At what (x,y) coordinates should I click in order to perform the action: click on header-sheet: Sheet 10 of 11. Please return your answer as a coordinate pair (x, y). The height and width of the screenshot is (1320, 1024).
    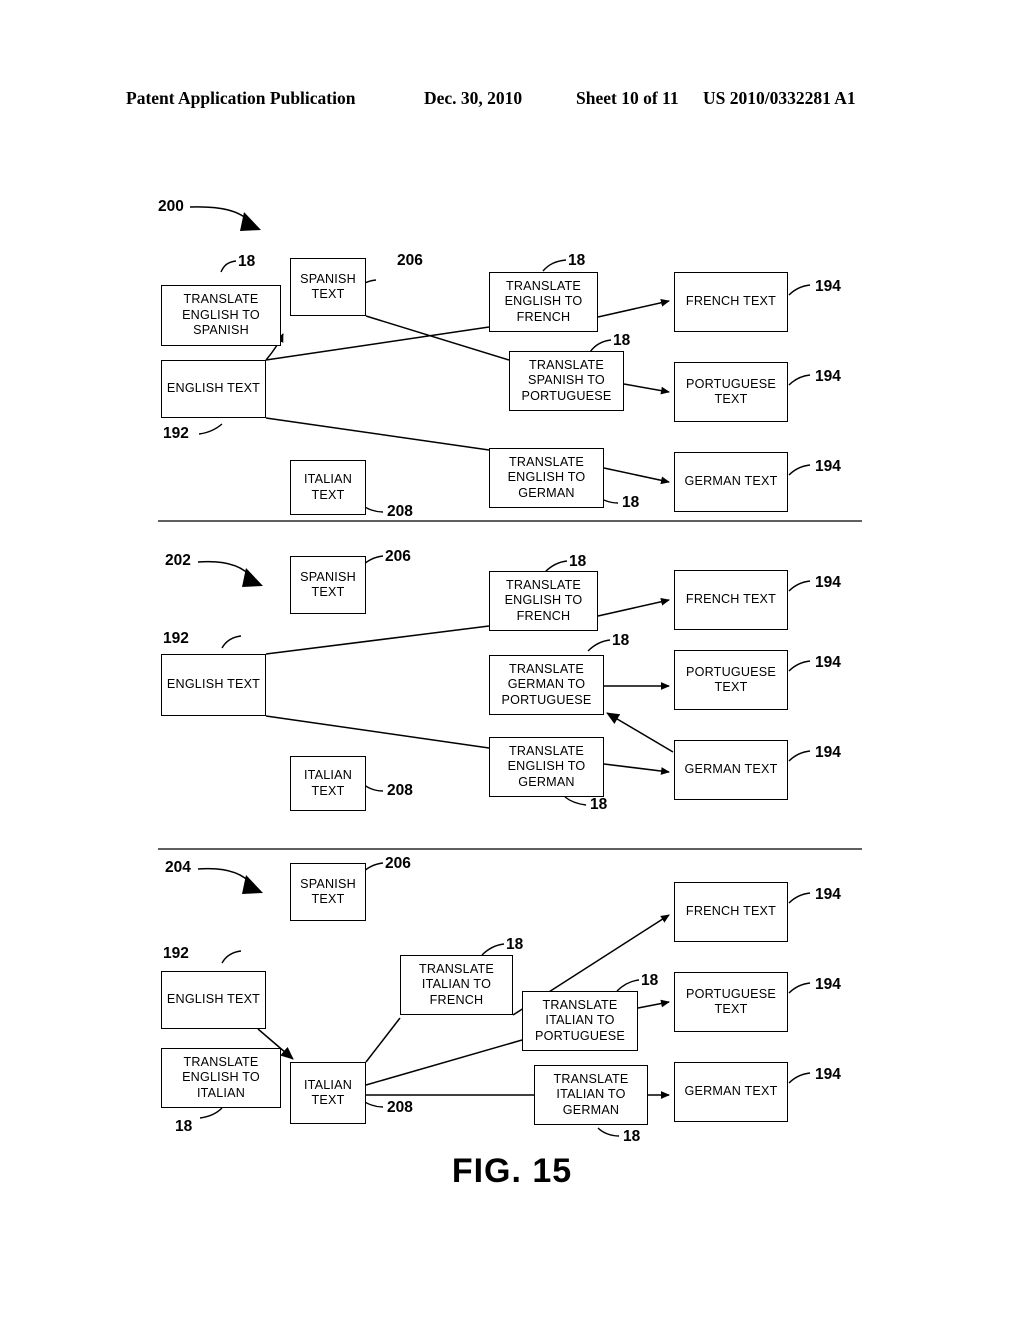
    Looking at the image, I should click on (627, 98).